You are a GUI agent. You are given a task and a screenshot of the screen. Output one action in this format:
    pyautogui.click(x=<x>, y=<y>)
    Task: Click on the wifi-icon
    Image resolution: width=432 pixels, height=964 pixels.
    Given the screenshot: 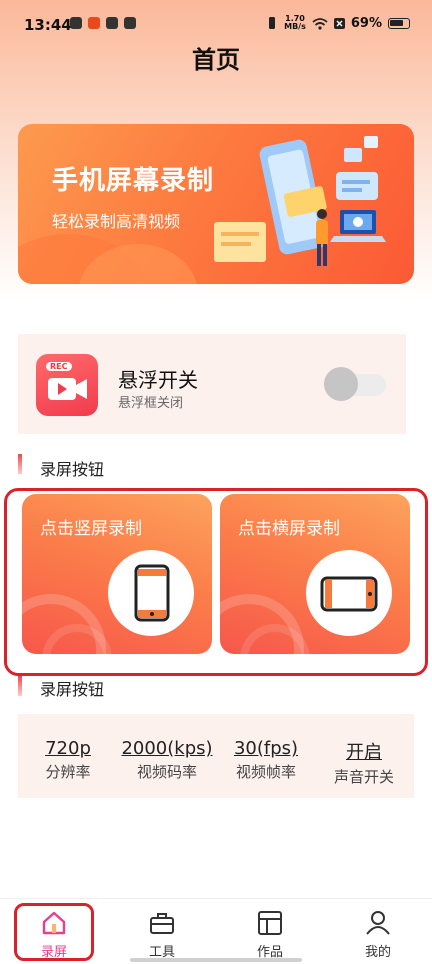 What is the action you would take?
    pyautogui.click(x=320, y=23)
    